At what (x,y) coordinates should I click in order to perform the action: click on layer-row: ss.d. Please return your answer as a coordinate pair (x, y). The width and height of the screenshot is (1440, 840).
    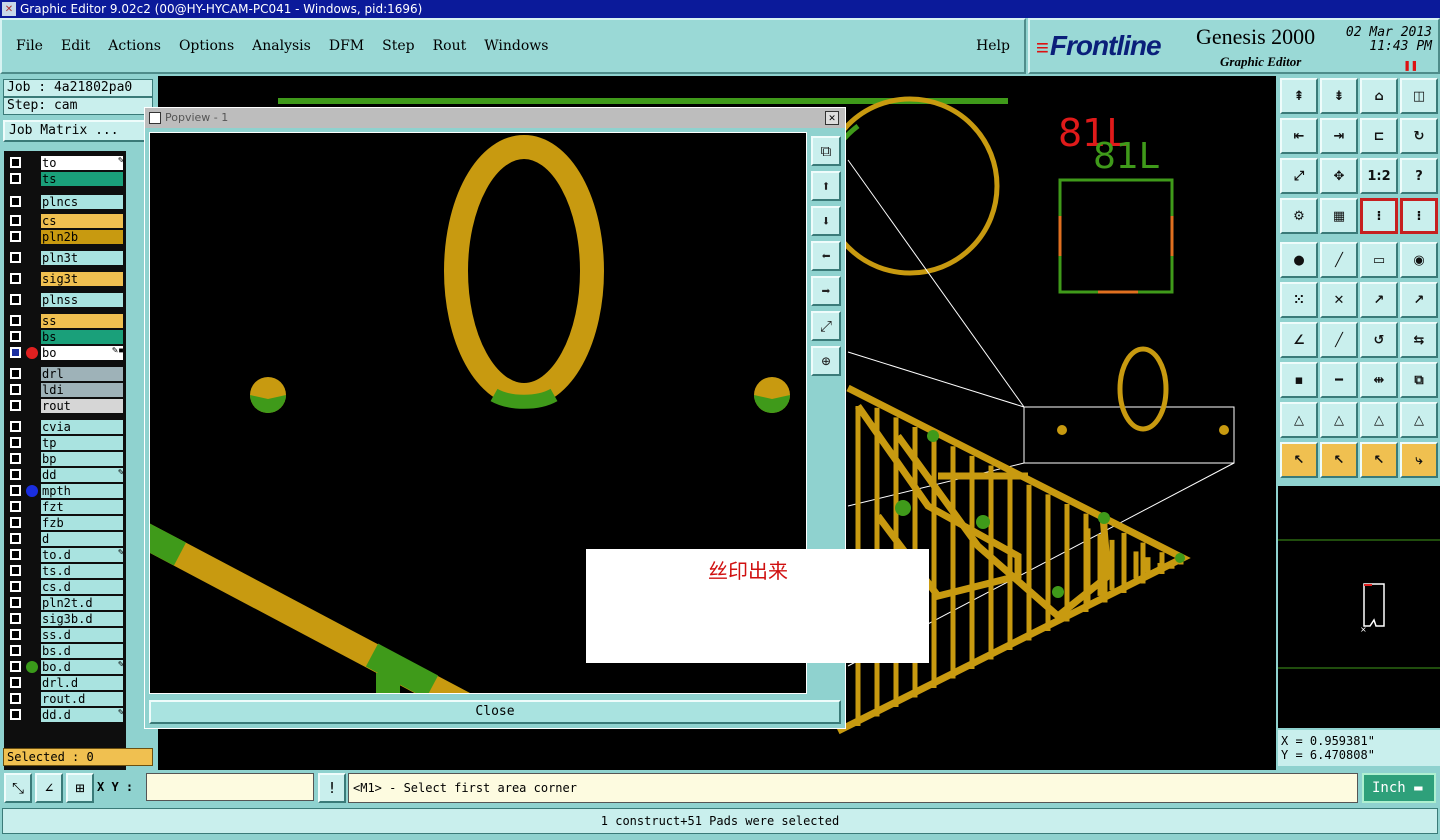
    Looking at the image, I should click on (65, 634).